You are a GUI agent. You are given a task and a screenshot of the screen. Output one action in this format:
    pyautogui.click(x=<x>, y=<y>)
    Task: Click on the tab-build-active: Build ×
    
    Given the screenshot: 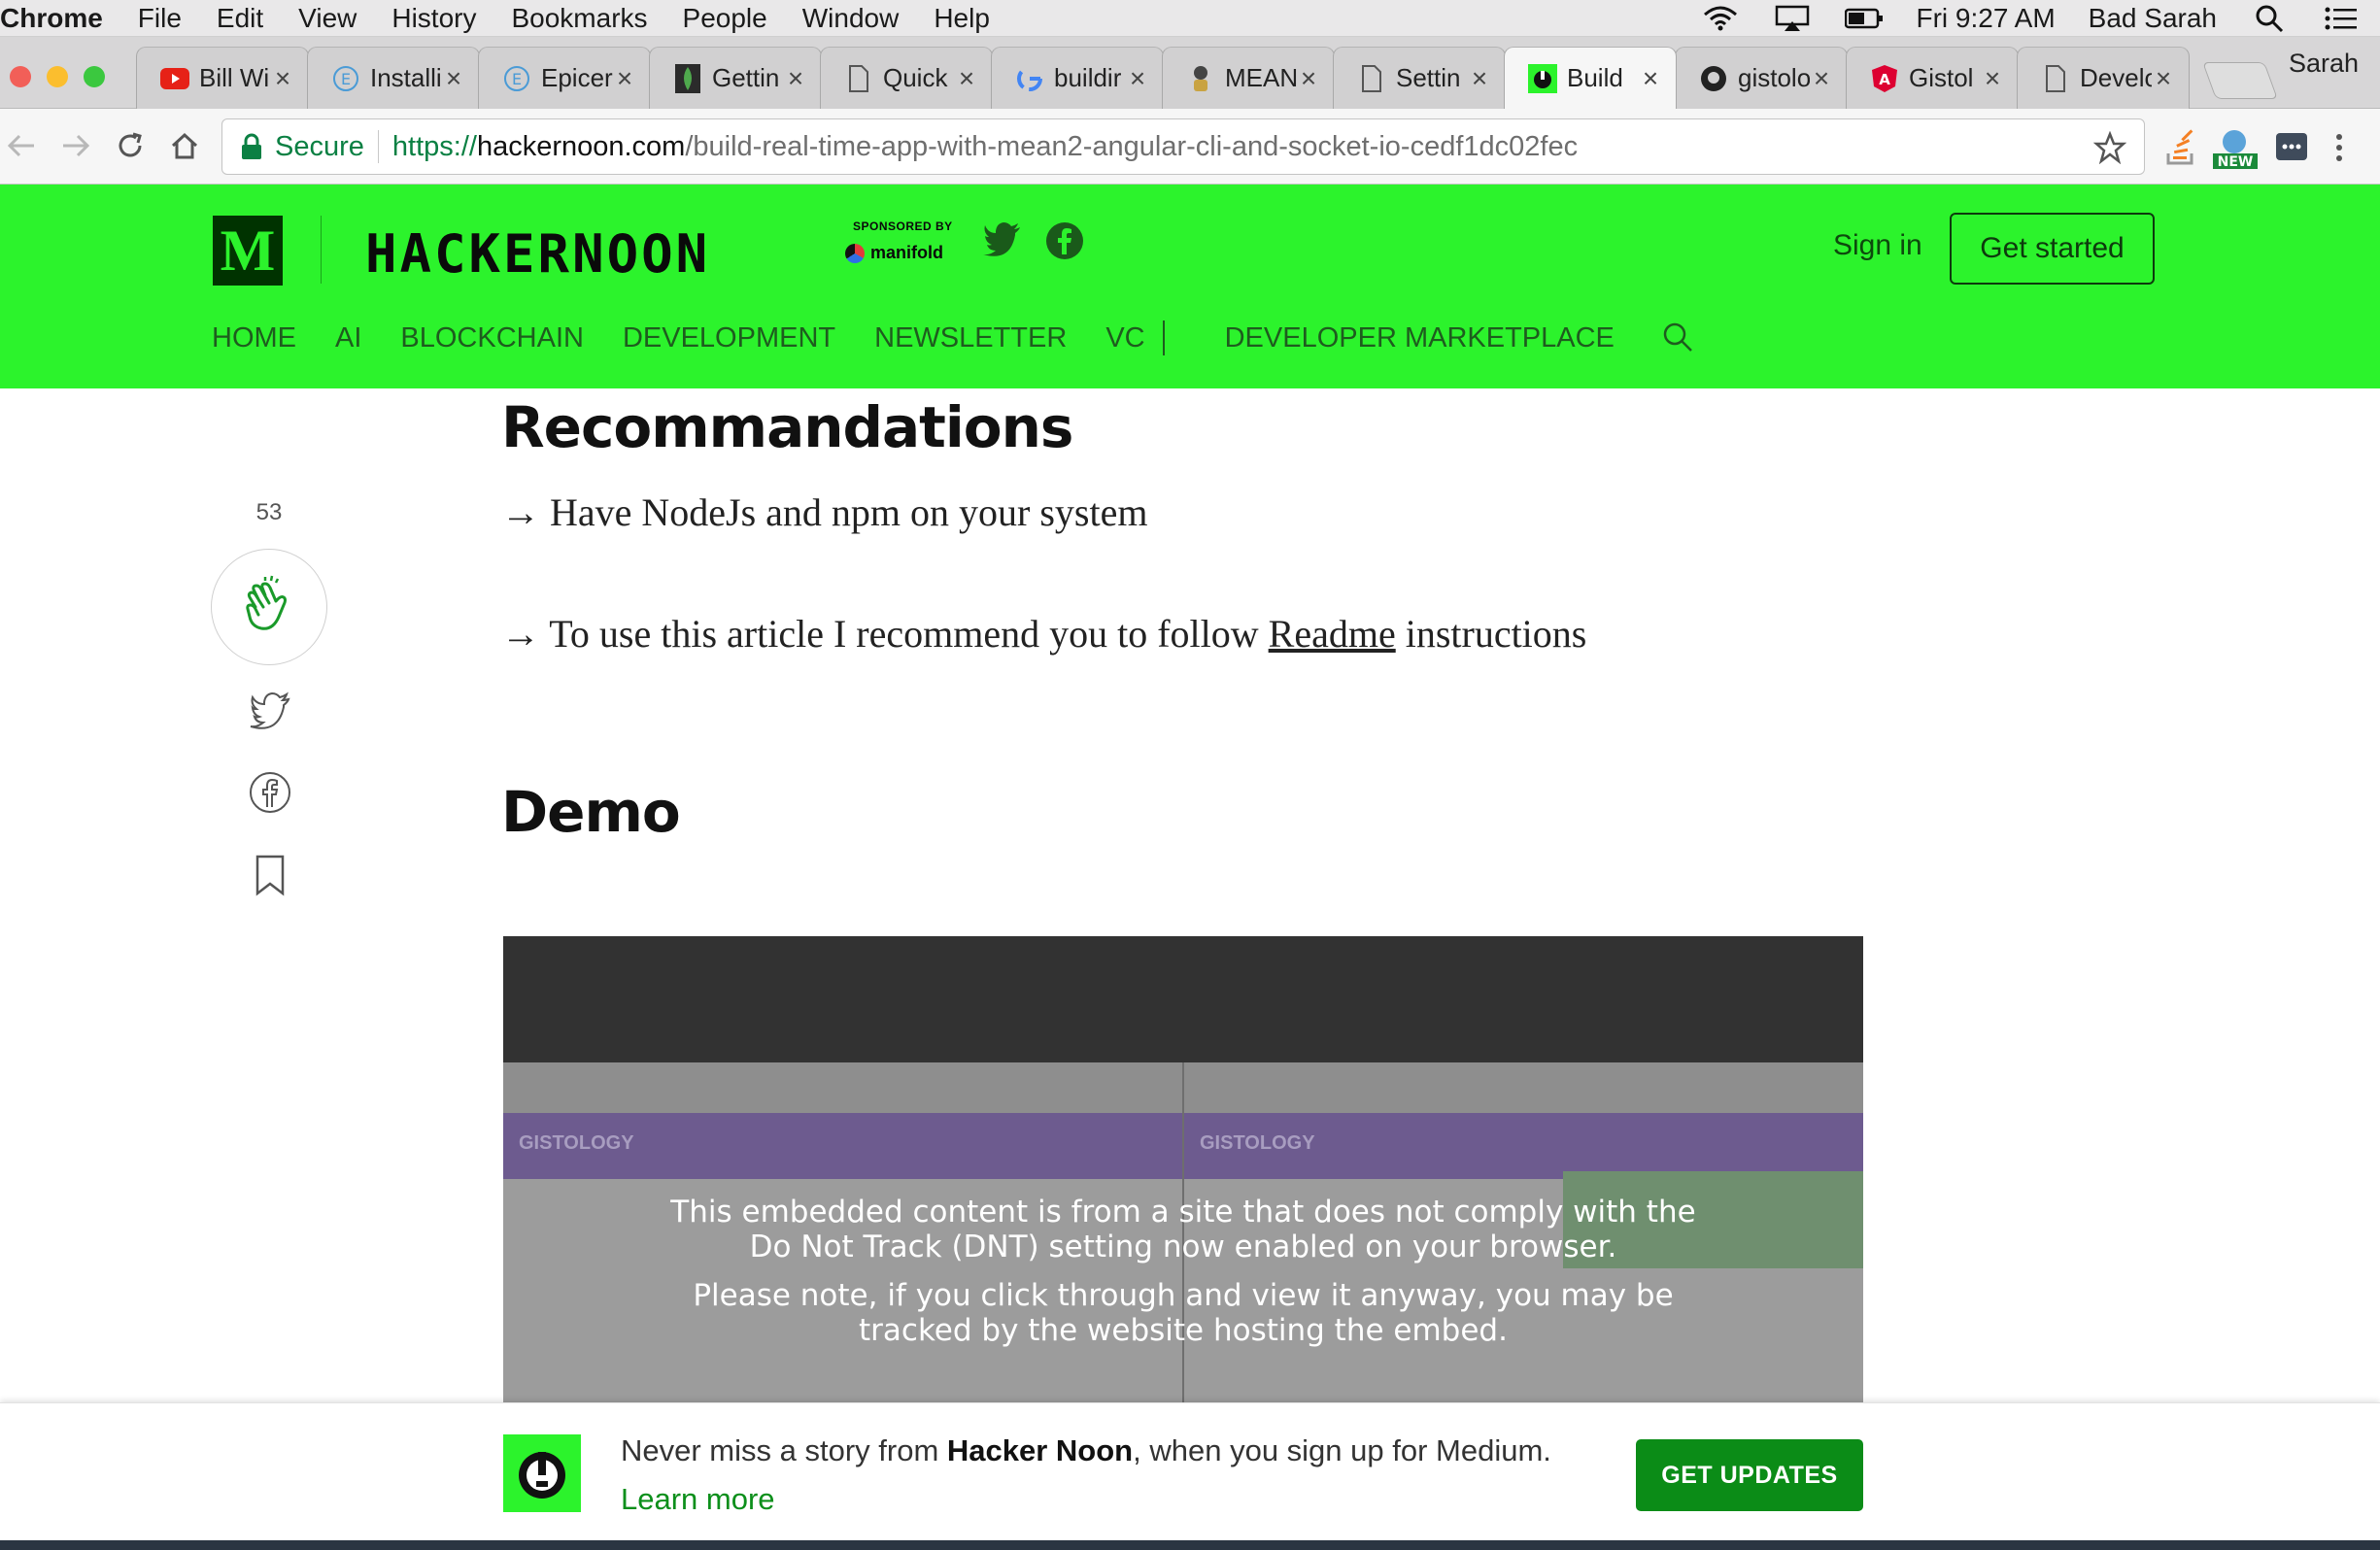 What is the action you would take?
    pyautogui.click(x=1590, y=78)
    